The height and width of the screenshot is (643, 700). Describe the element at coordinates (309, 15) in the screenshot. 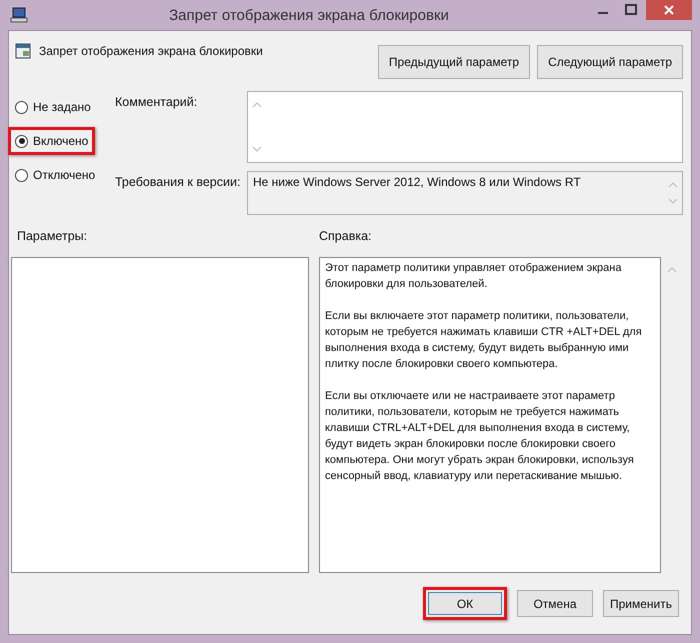

I see `window-title: Запрет отображения экрана блокировки` at that location.